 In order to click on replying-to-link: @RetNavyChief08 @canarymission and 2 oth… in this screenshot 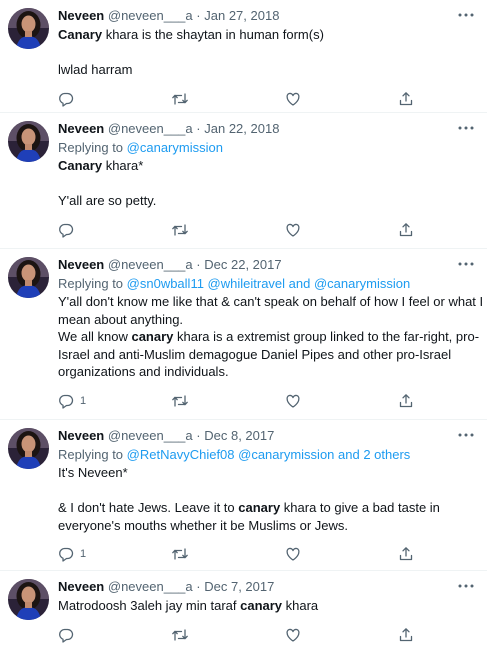, I will do `click(269, 454)`.